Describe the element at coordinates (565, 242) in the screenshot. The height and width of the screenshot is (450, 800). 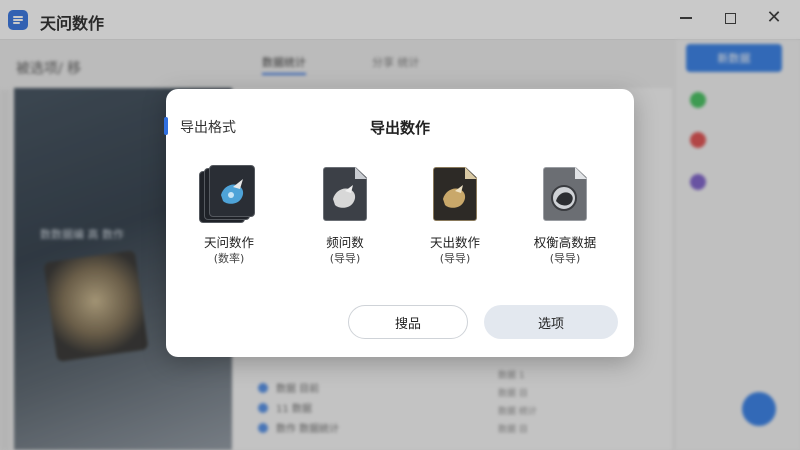
I see `format-name: 权衡高数据` at that location.